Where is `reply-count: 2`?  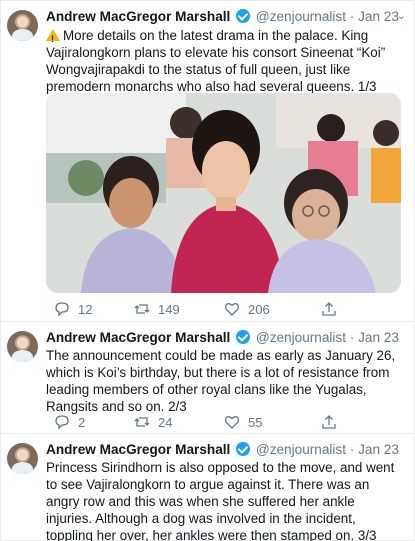
reply-count: 2 is located at coordinates (82, 422).